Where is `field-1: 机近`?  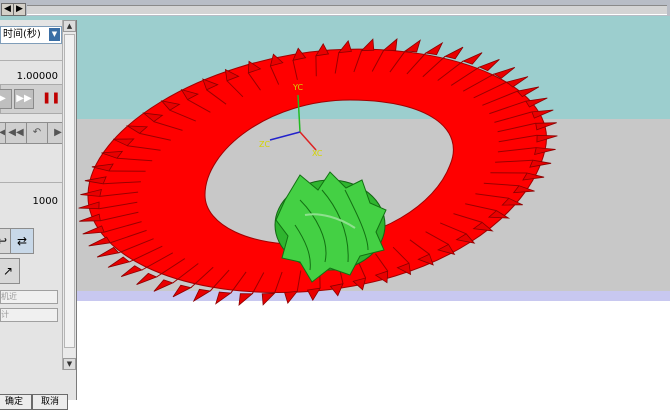 field-1: 机近 is located at coordinates (29, 297).